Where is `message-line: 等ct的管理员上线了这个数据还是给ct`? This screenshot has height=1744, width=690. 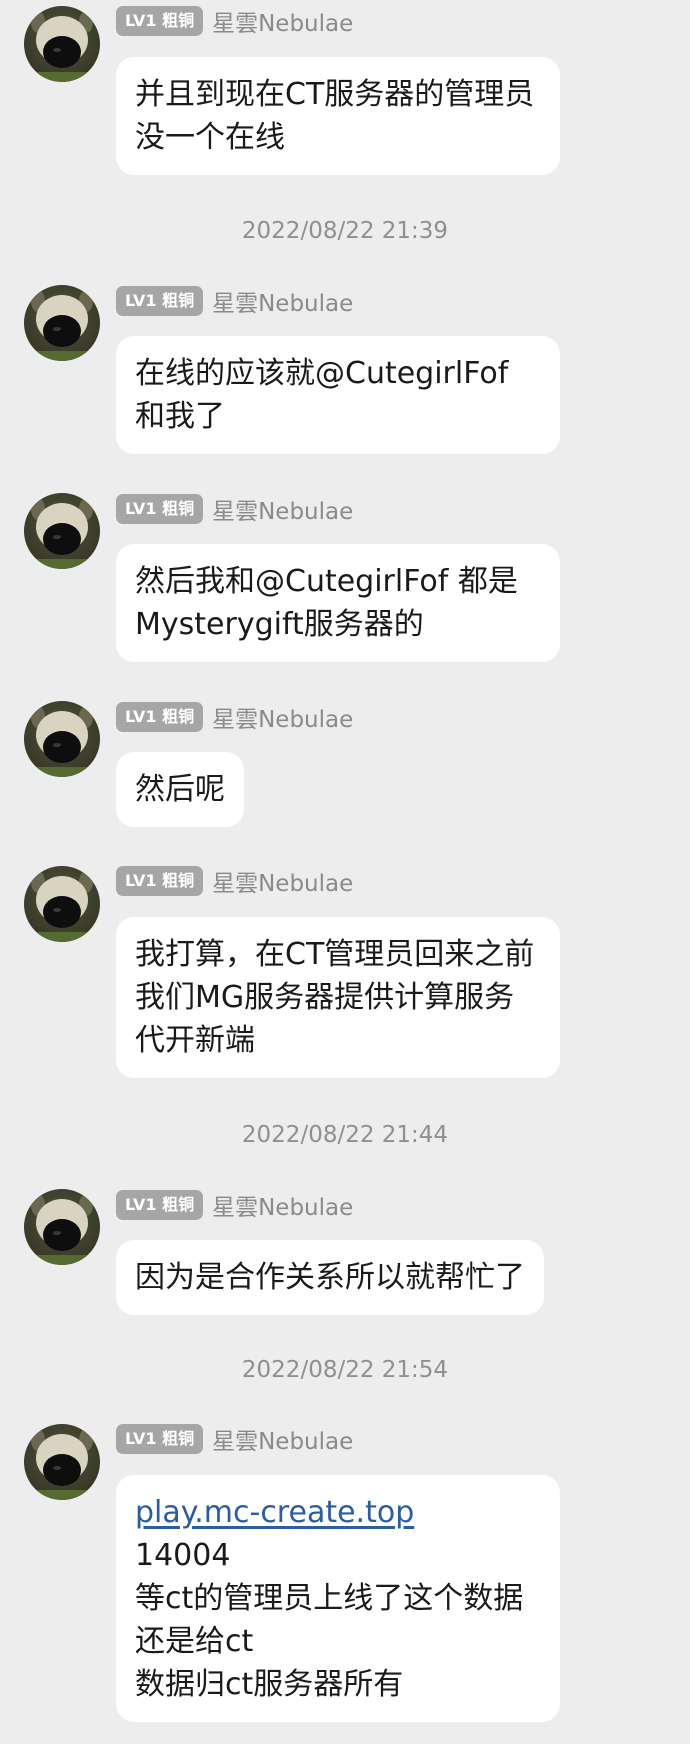 message-line: 等ct的管理员上线了这个数据还是给ct is located at coordinates (329, 1620).